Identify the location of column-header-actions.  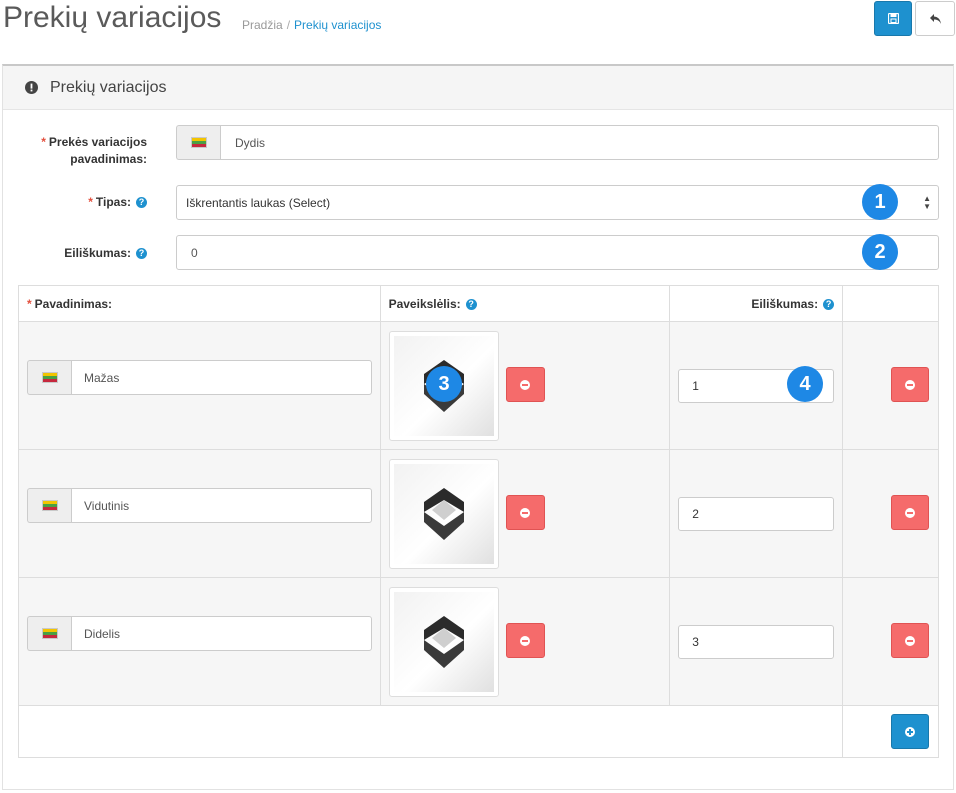
(890, 303).